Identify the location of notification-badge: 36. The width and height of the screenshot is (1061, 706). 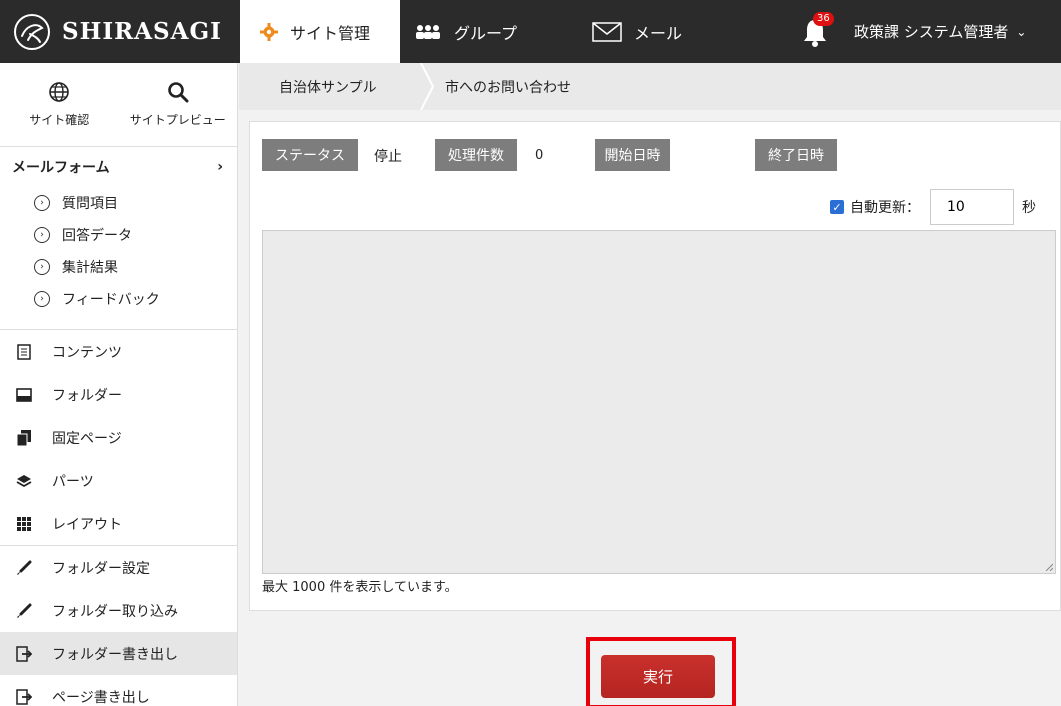
(823, 19).